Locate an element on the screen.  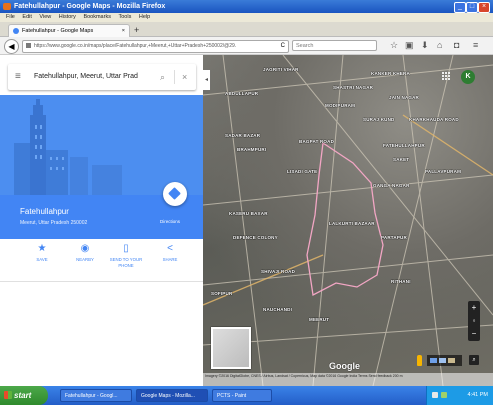
map-label: MODIPURAM is located at coordinates (340, 105).